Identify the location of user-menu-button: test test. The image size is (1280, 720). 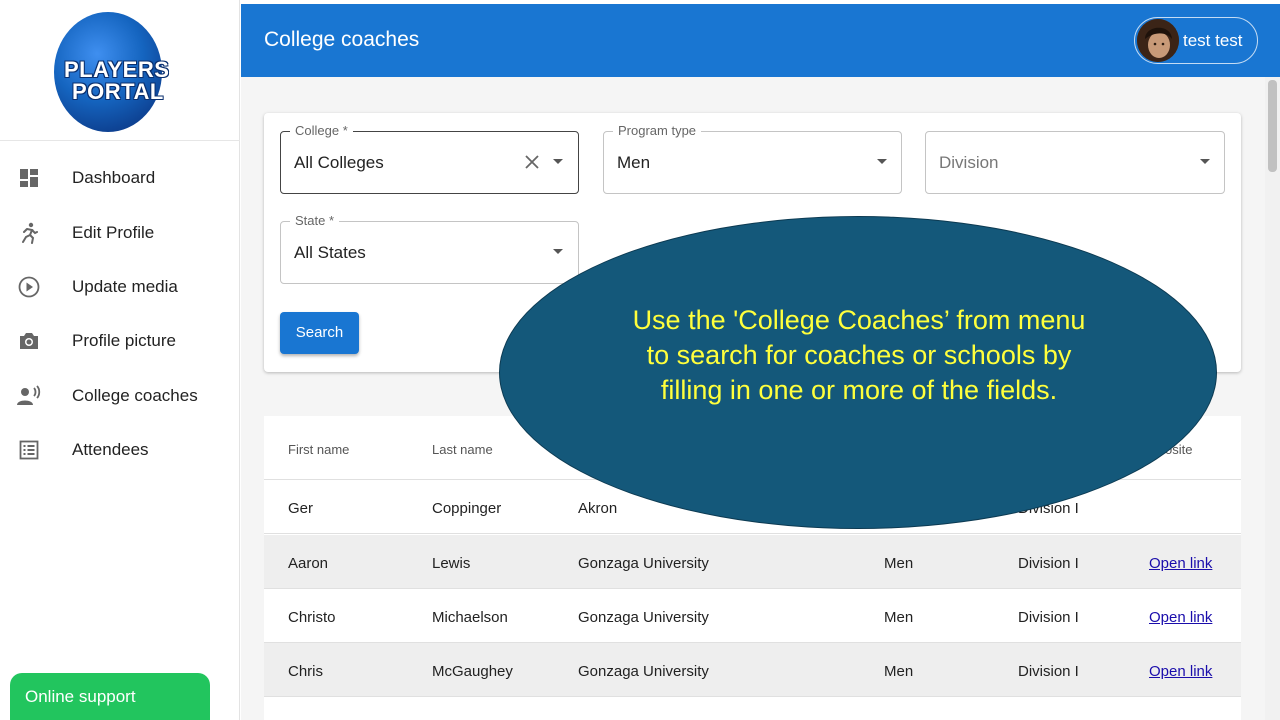
(1196, 40).